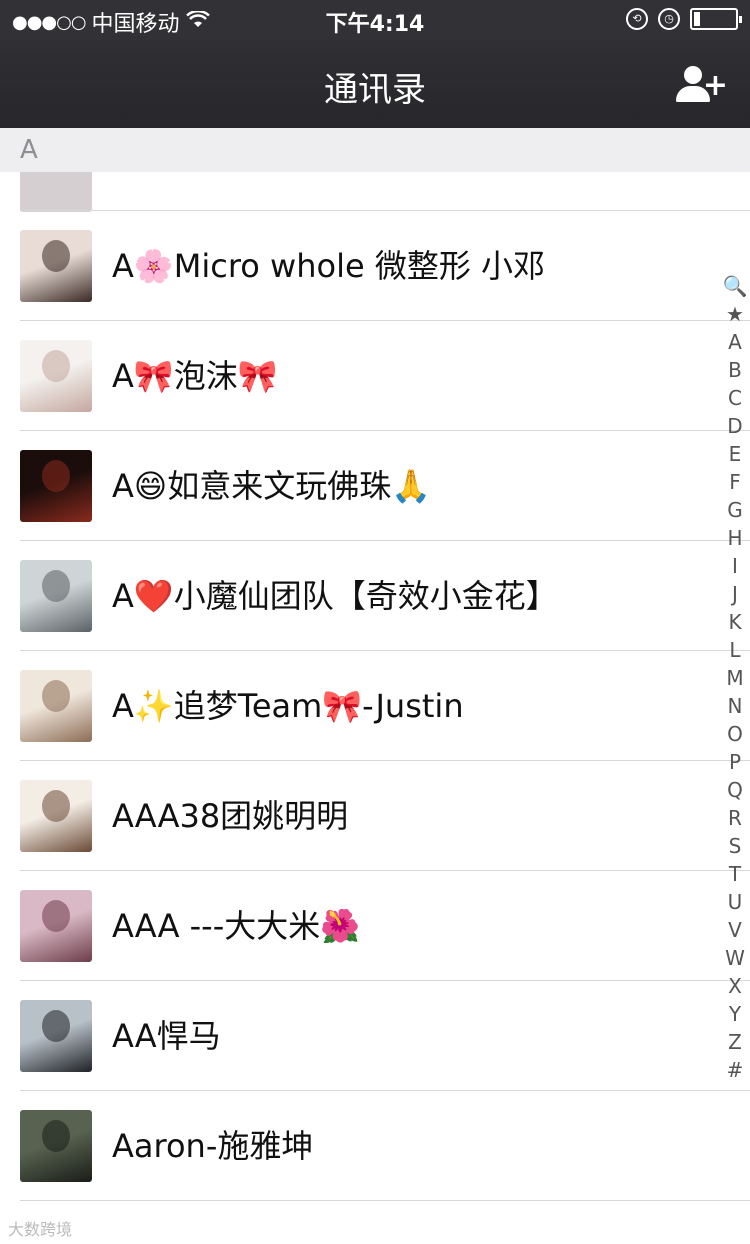  What do you see at coordinates (735, 902) in the screenshot?
I see `index-letter: U` at bounding box center [735, 902].